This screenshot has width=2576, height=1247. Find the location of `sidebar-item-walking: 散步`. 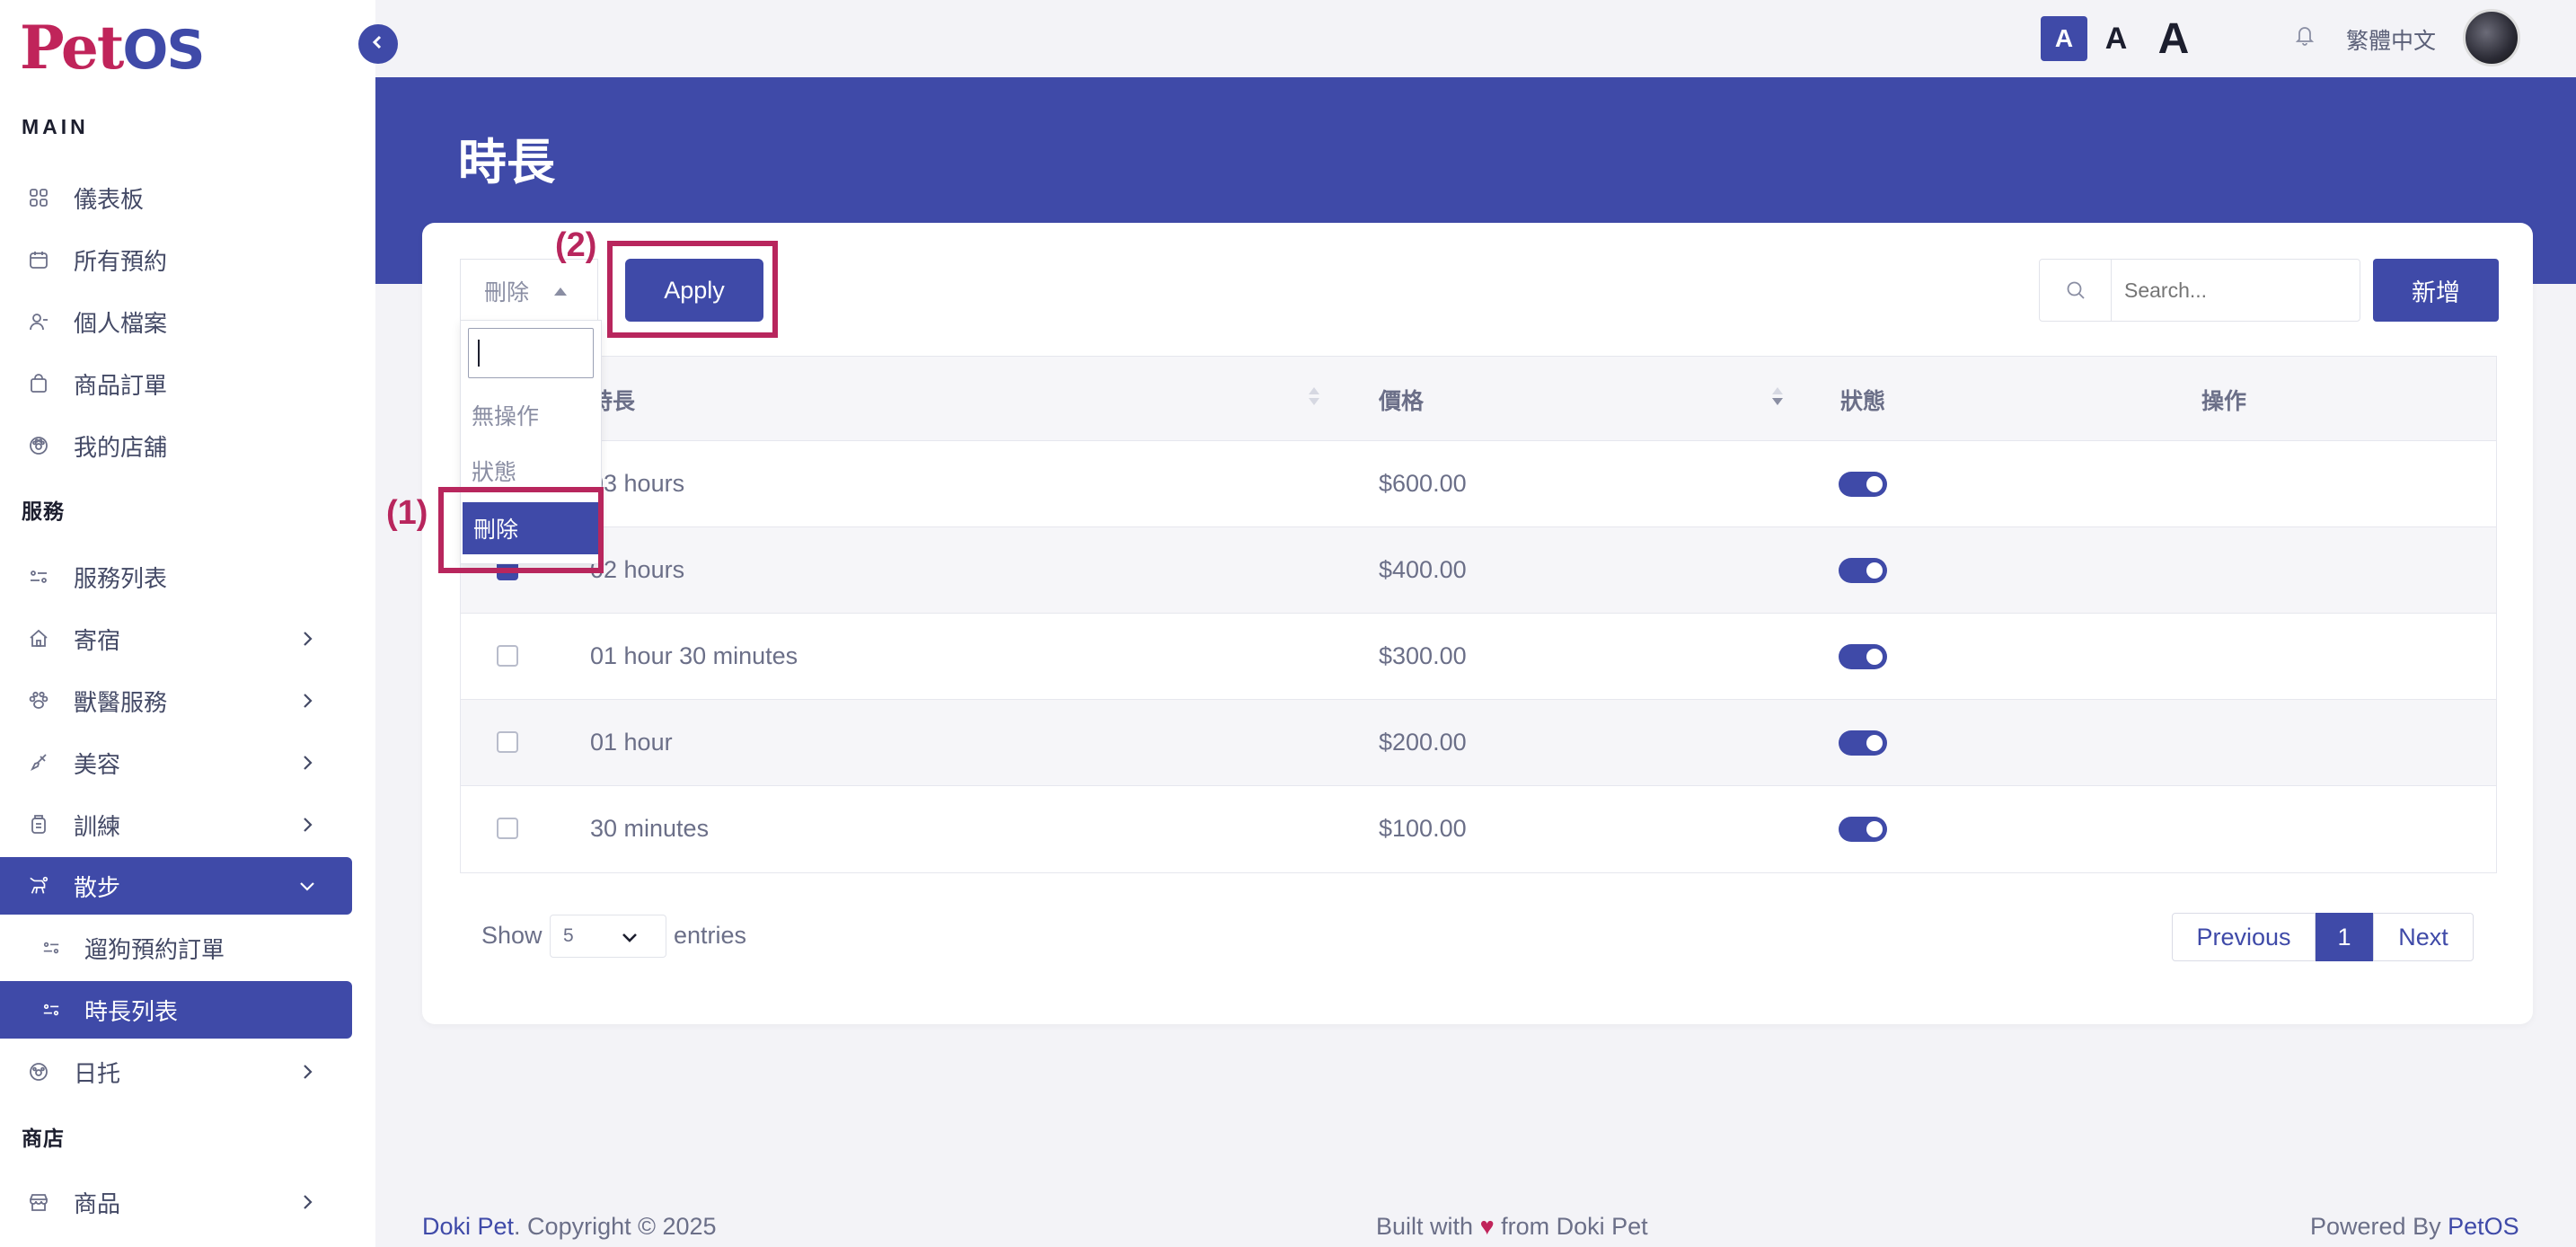

sidebar-item-walking: 散步 is located at coordinates (176, 886).